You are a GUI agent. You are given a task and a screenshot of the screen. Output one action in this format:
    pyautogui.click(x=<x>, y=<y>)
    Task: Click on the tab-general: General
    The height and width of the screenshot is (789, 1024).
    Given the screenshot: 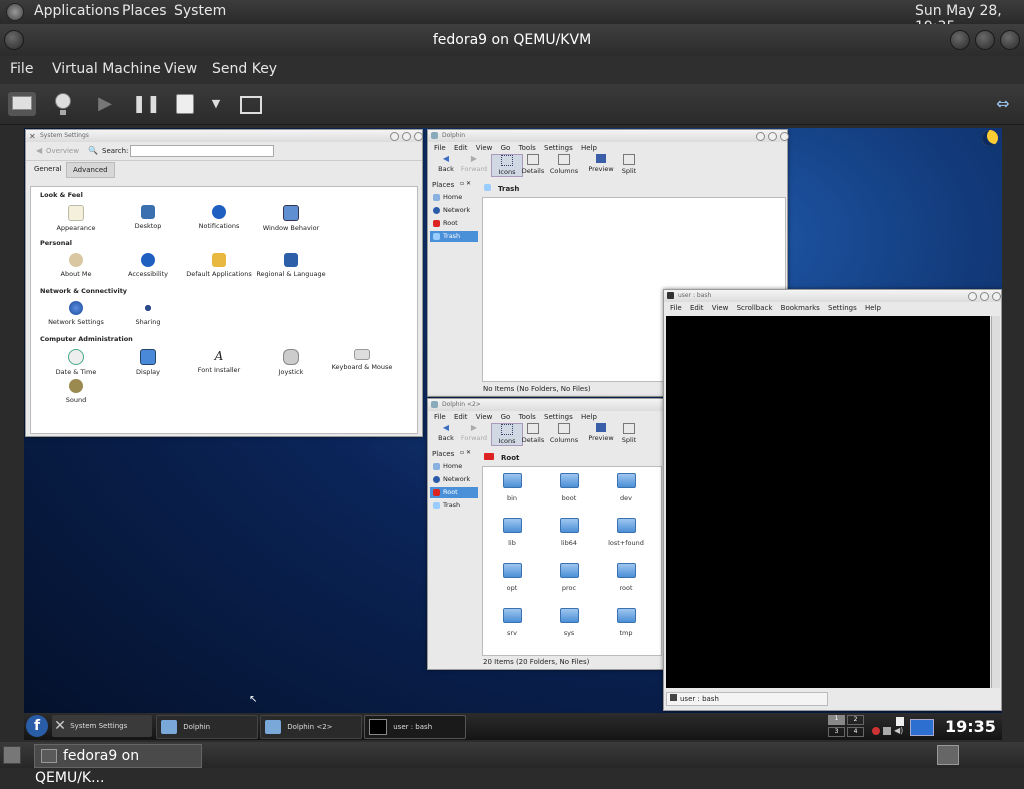 What is the action you would take?
    pyautogui.click(x=48, y=169)
    